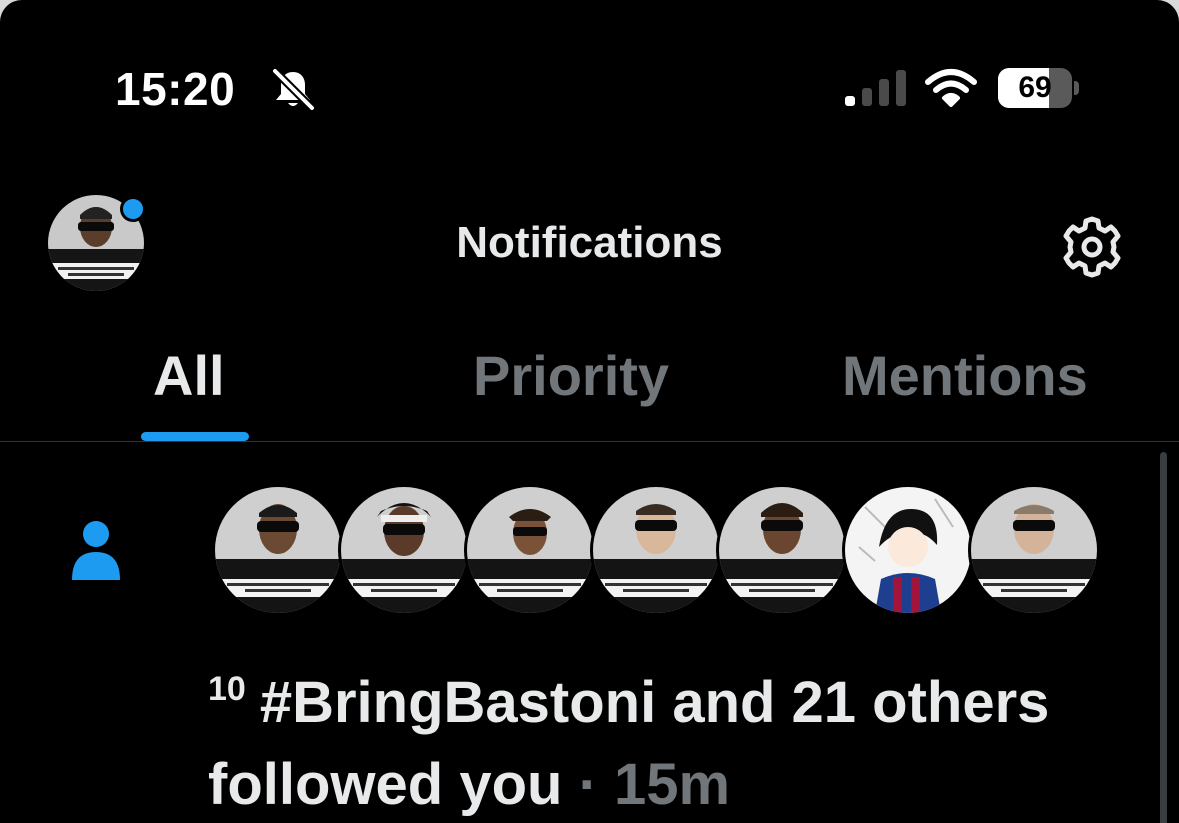  I want to click on battery-tip, so click(1076, 88).